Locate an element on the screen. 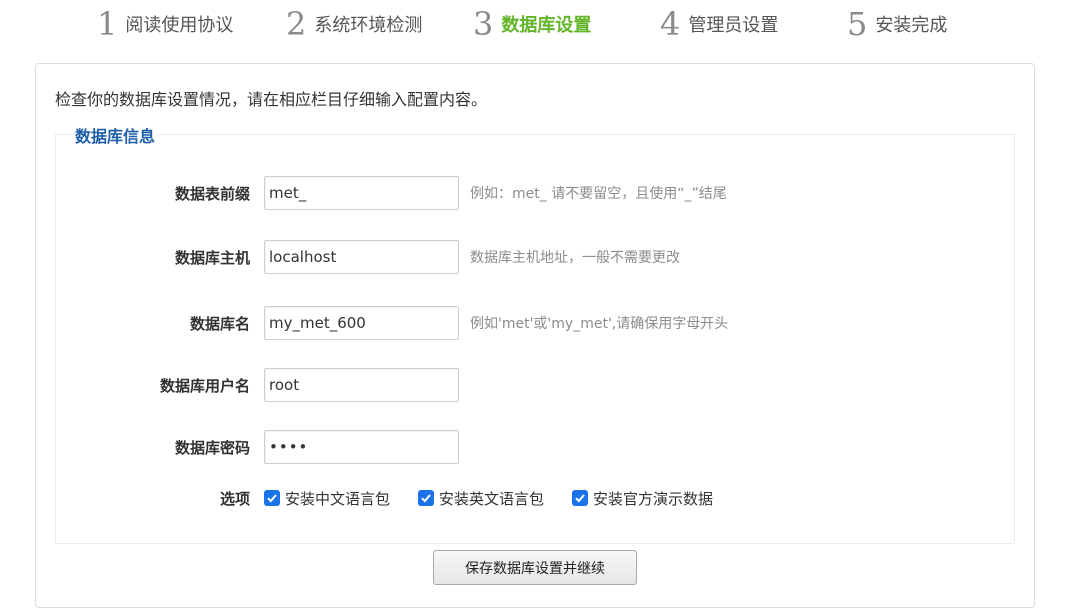 The image size is (1082, 608). prefix-row: 数据表前缀 例如：met_ 请不要留空，且使用“_”结尾 is located at coordinates (536, 193).